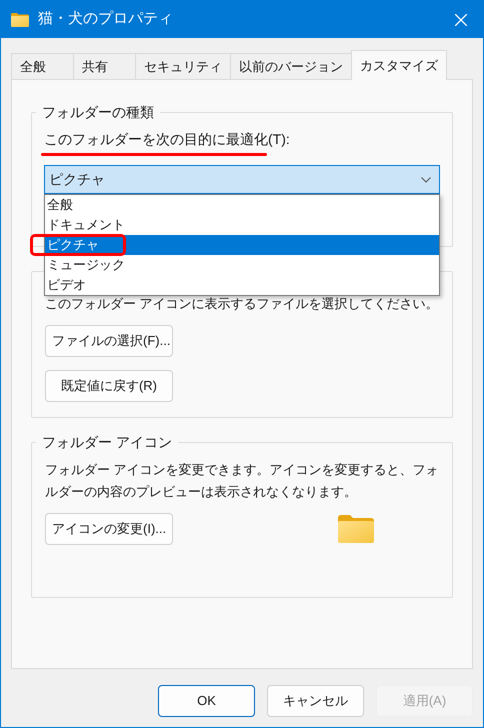 The image size is (484, 728). What do you see at coordinates (42, 66) in the screenshot?
I see `tab: 全般` at bounding box center [42, 66].